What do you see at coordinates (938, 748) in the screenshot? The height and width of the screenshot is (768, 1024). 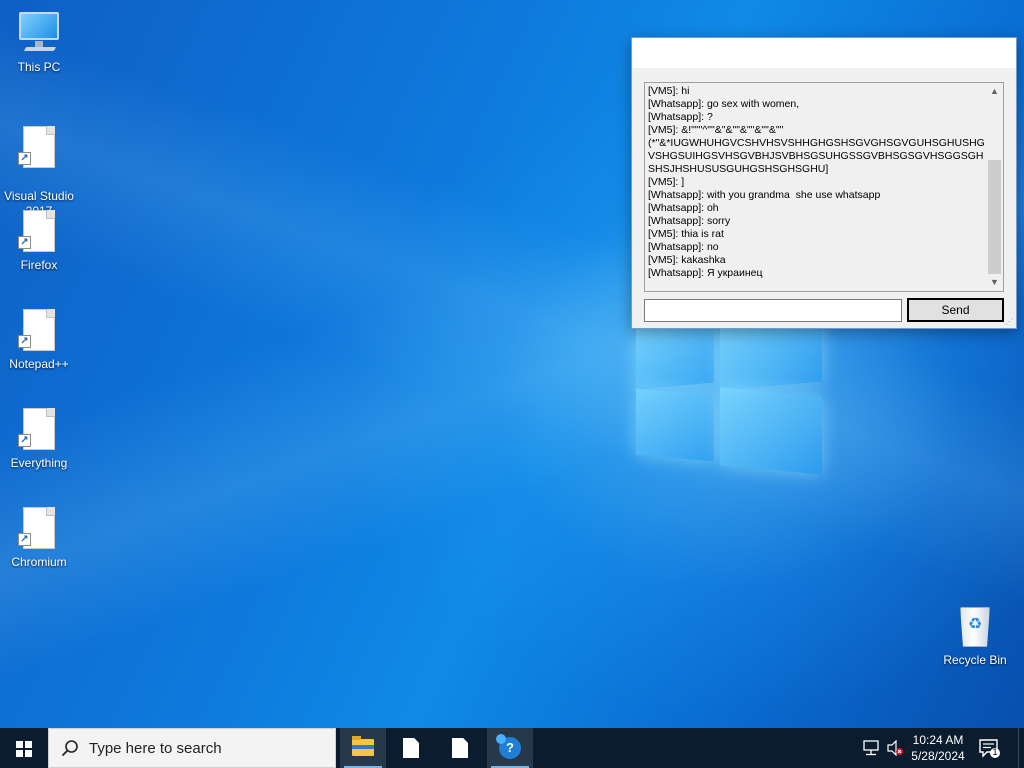 I see `taskbar-clock: 10:24 AM 5/28/2024` at bounding box center [938, 748].